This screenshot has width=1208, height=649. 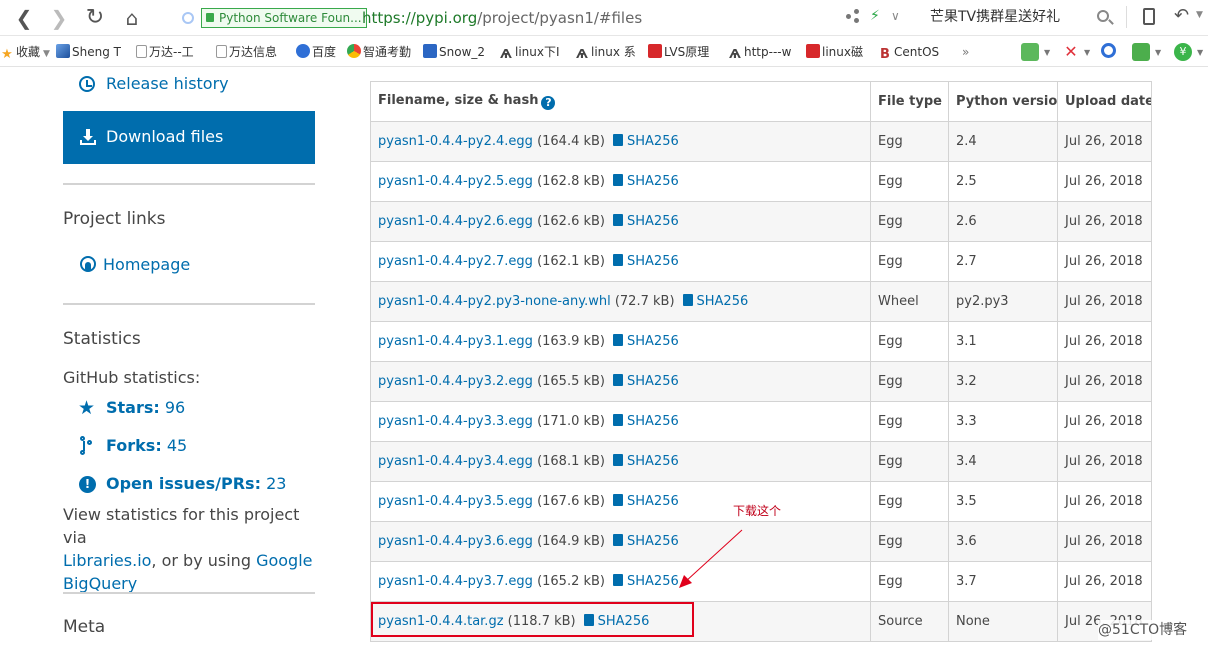 I want to click on file-download-link: pyasn1-0.4.4-py2.5.egg, so click(x=455, y=181).